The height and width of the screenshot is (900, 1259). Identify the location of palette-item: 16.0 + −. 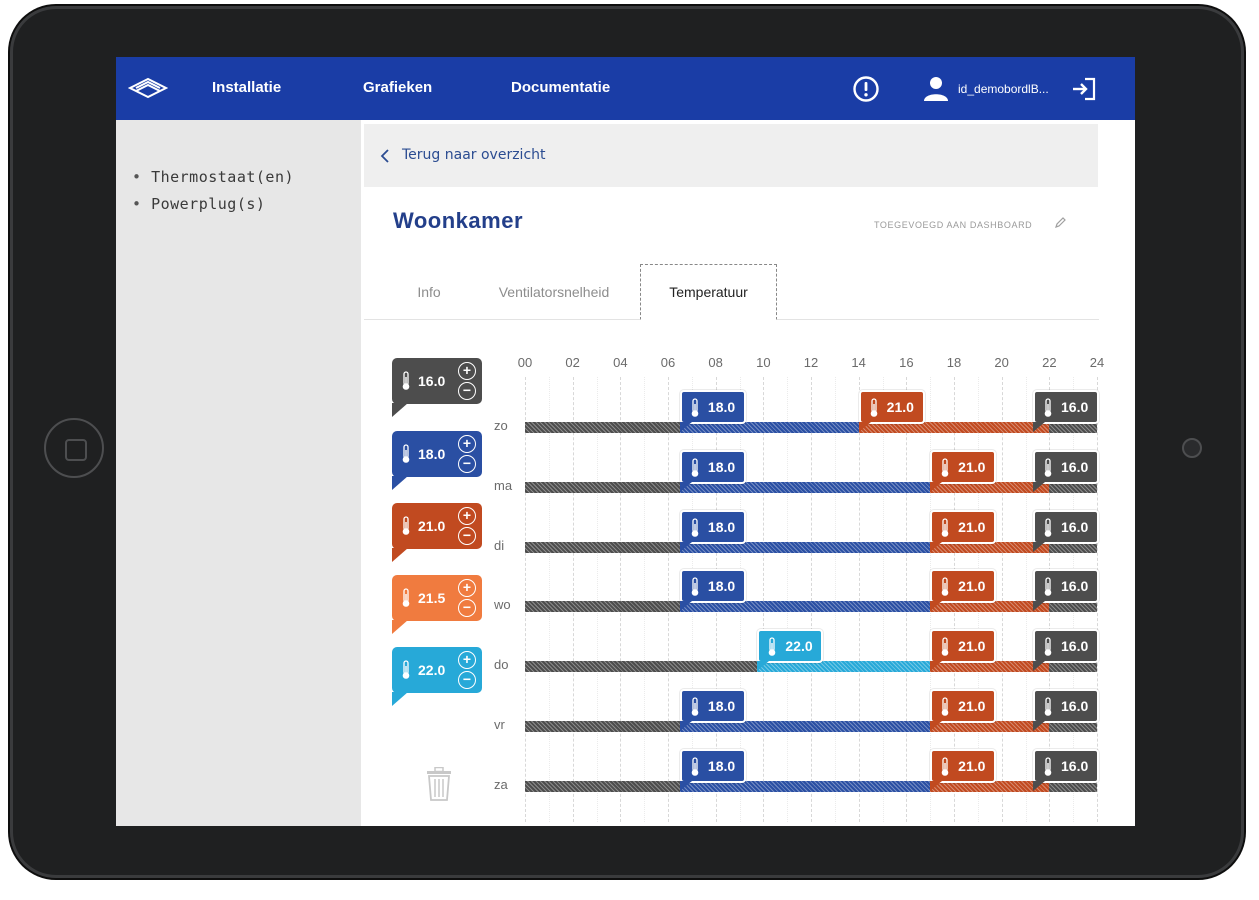
(437, 387).